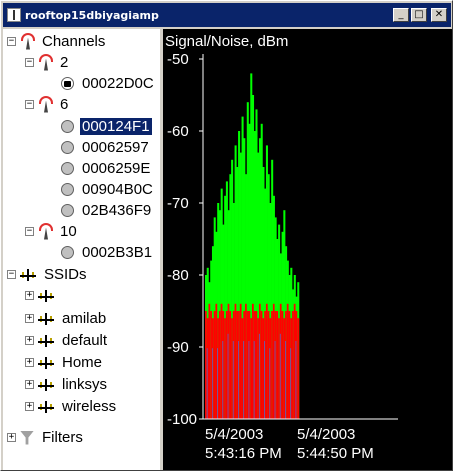  What do you see at coordinates (116, 126) in the screenshot?
I see `tree-label-selected: 000124F1` at bounding box center [116, 126].